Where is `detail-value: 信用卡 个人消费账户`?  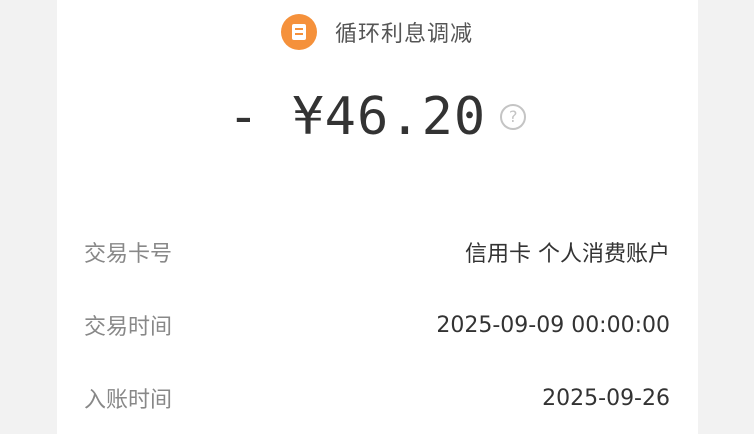
detail-value: 信用卡 个人消费账户 is located at coordinates (567, 254).